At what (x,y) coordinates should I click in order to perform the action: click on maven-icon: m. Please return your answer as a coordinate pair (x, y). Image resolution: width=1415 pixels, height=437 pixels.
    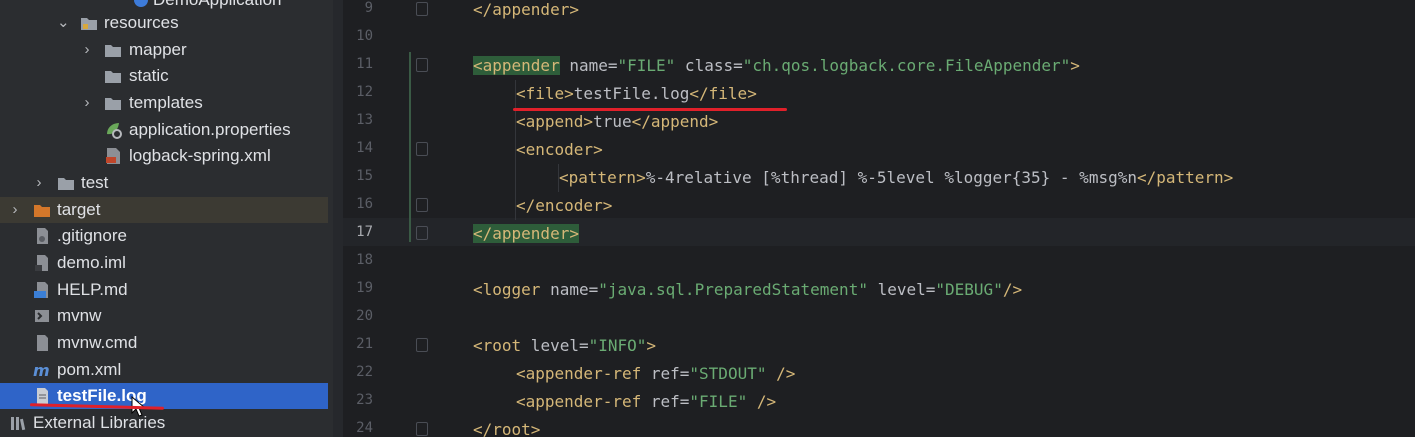
    Looking at the image, I should click on (42, 370).